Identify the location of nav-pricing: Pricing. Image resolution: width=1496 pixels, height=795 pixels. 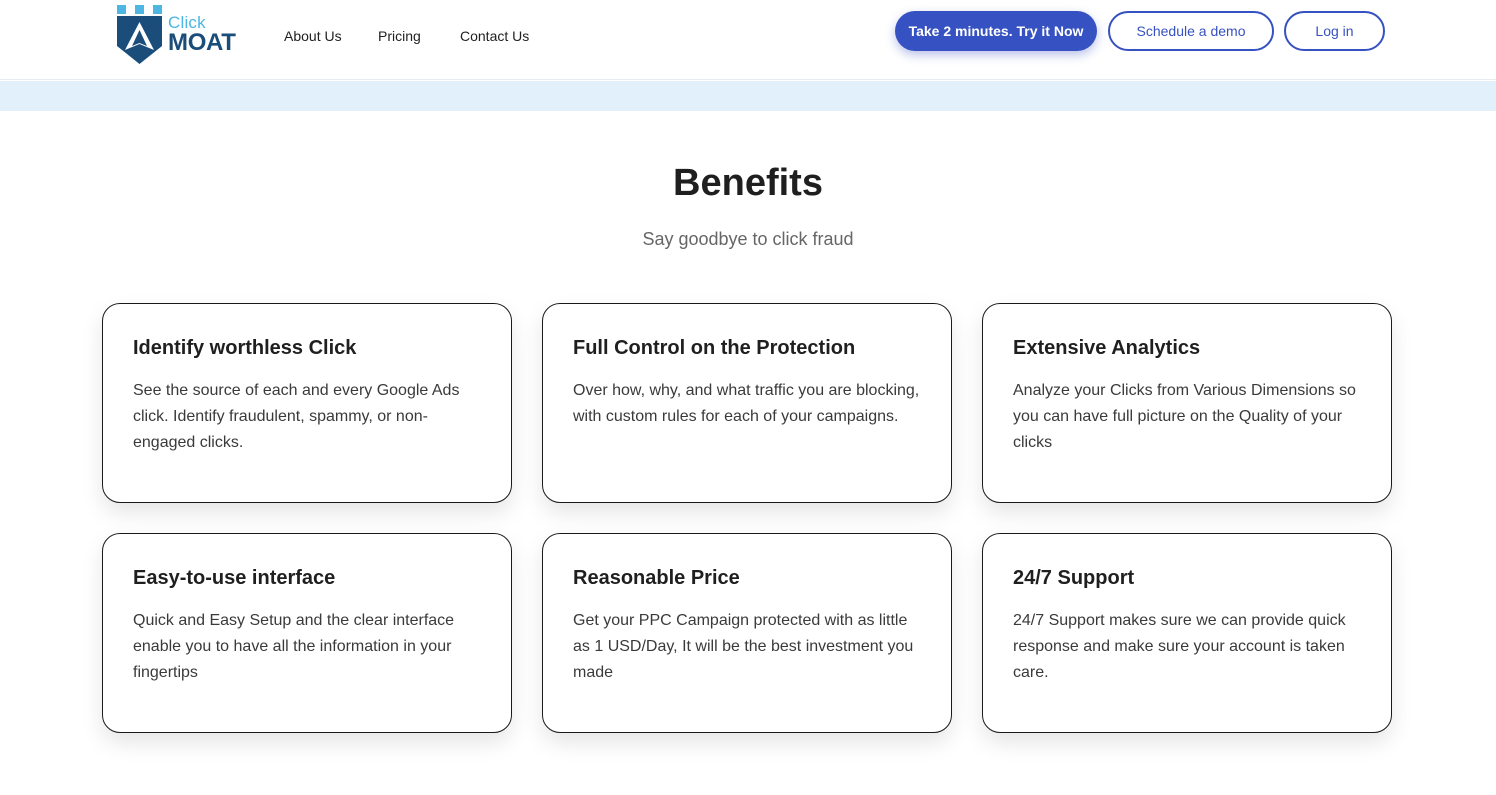
(399, 36).